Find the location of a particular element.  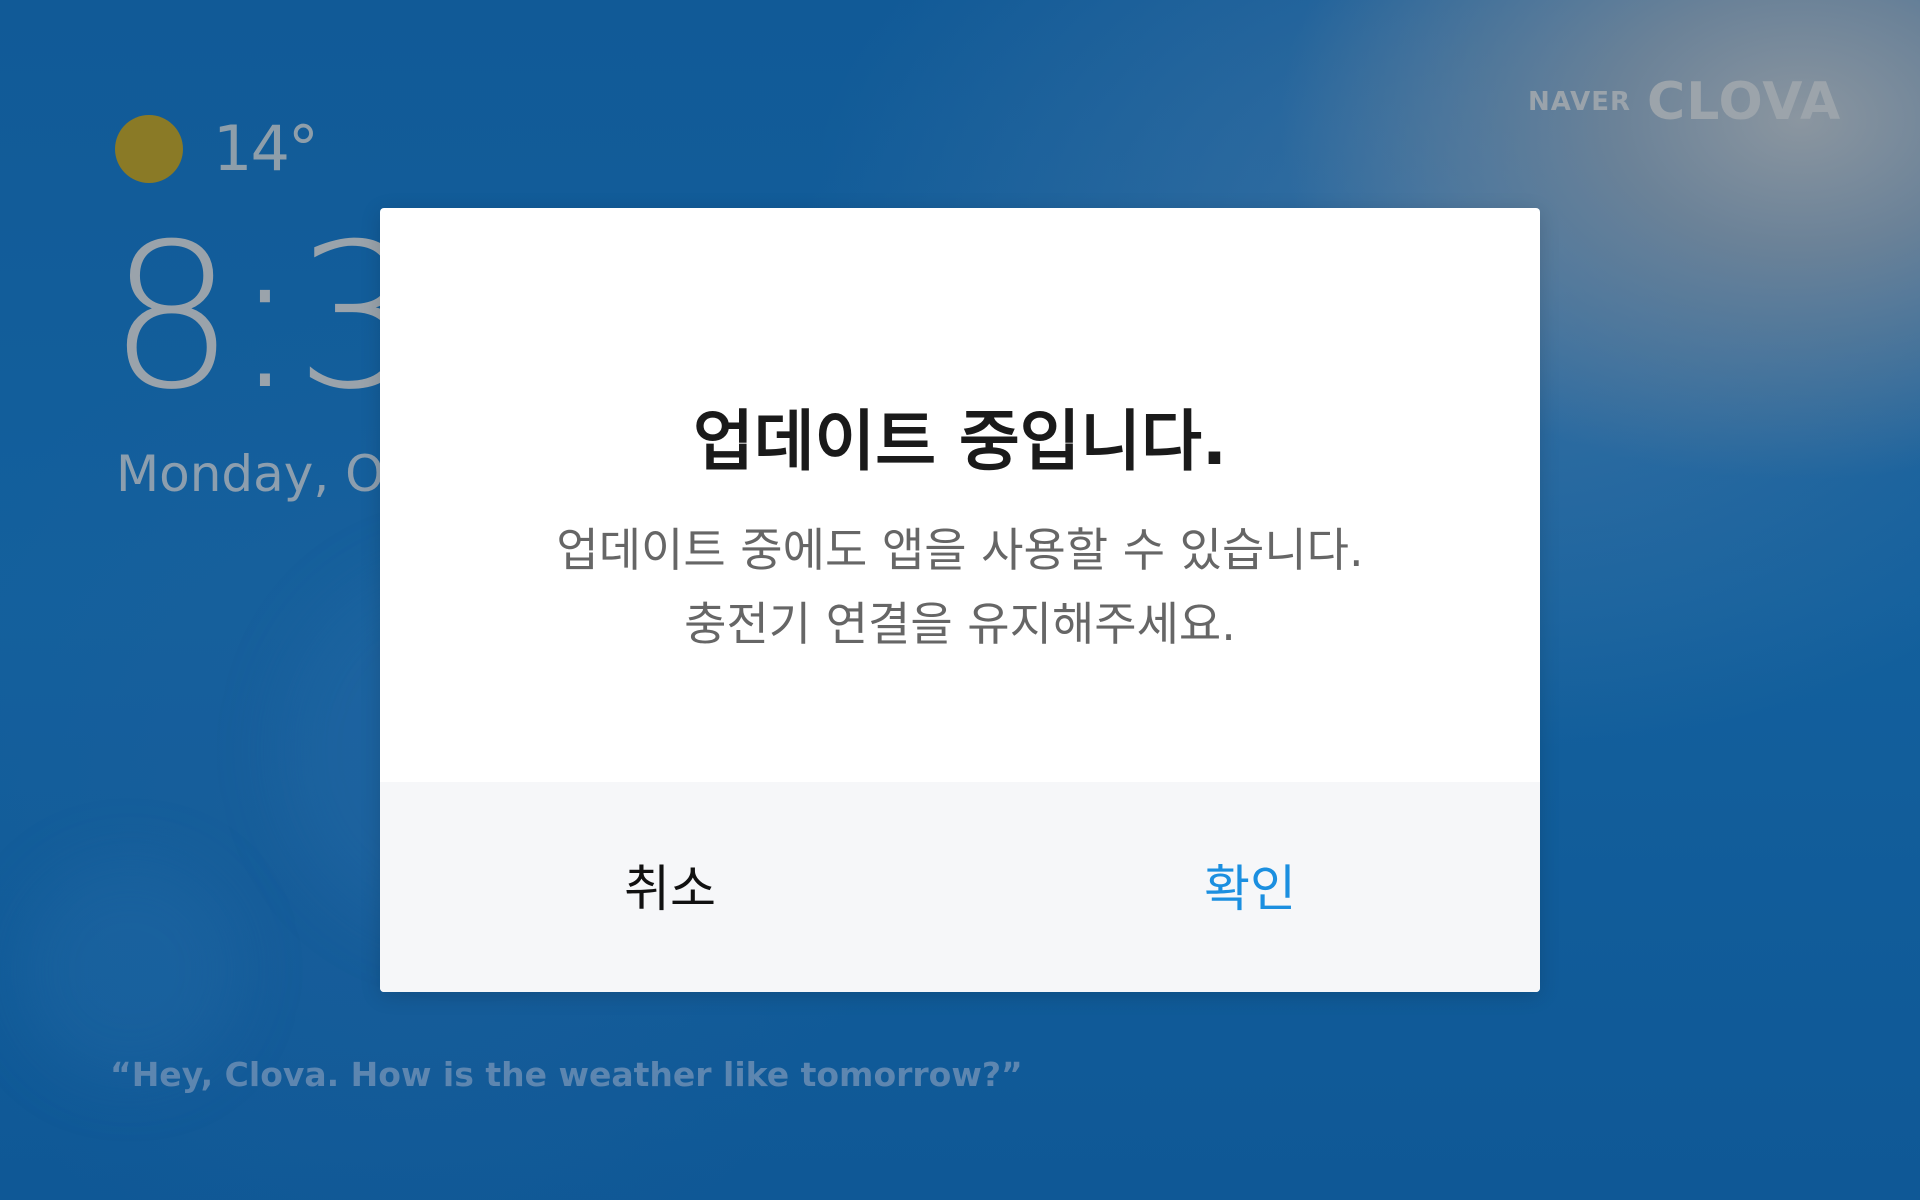

dialog-message-line: 충전기 연결을 유지해주세요. is located at coordinates (960, 624).